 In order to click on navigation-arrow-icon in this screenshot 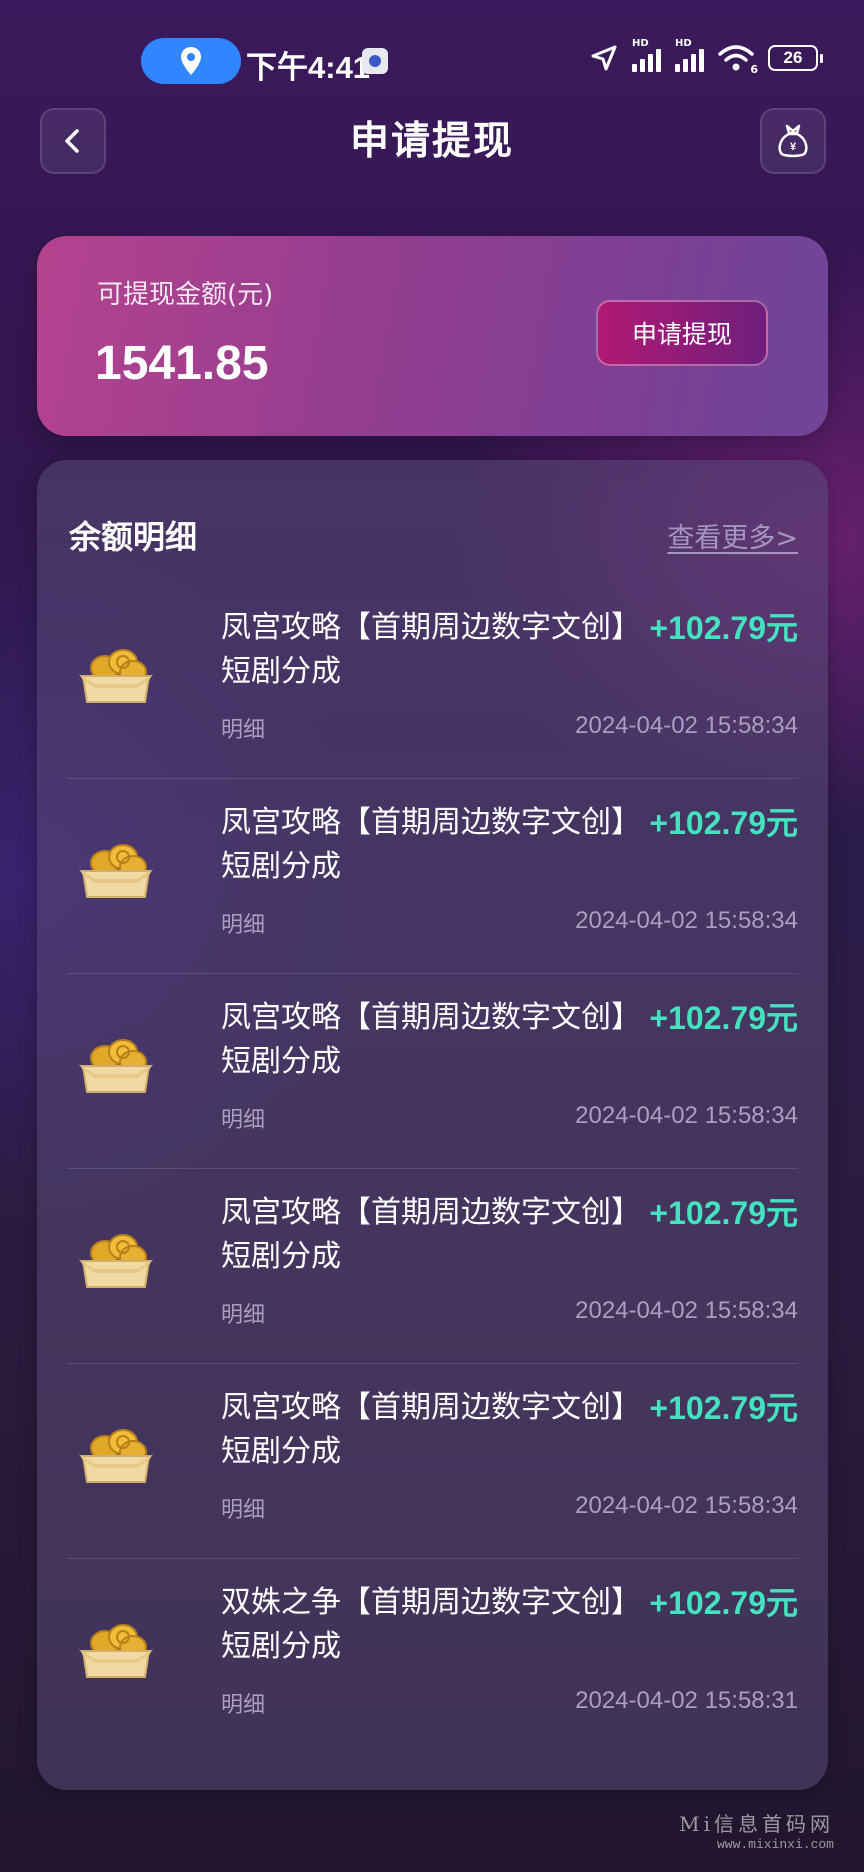, I will do `click(604, 58)`.